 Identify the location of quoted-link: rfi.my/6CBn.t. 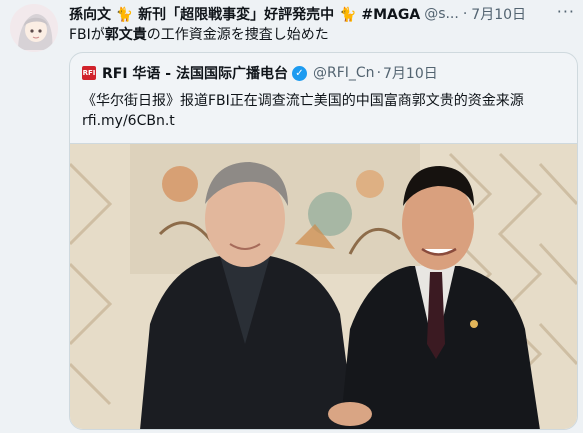
(322, 121).